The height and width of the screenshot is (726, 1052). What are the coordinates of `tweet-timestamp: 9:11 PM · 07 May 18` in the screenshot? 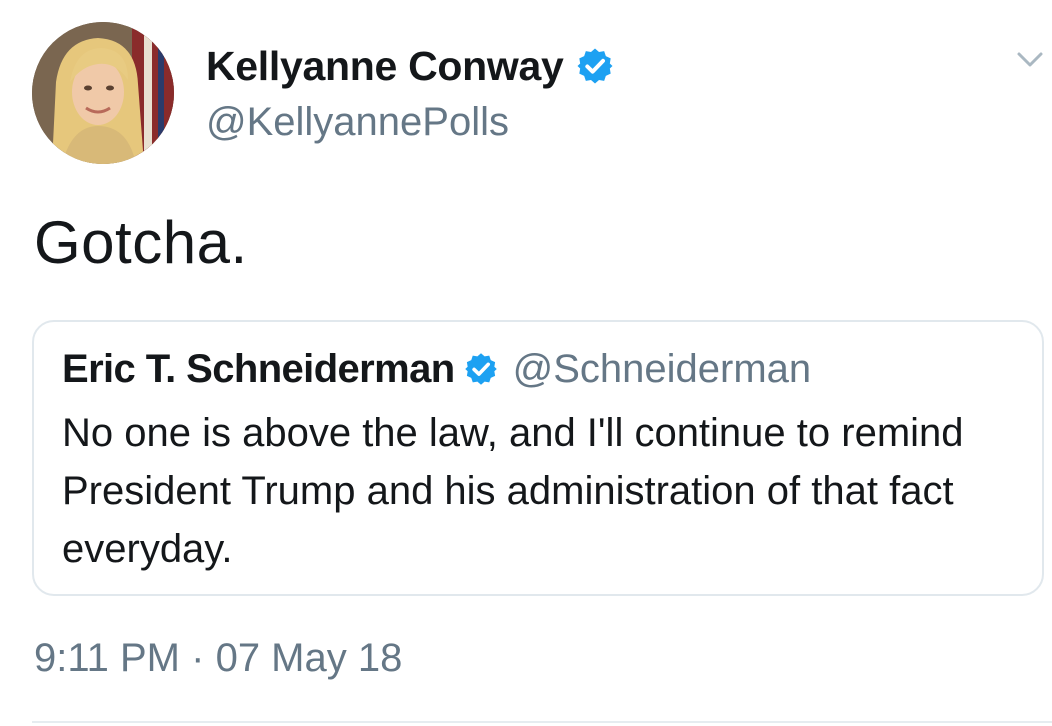 It's located at (218, 658).